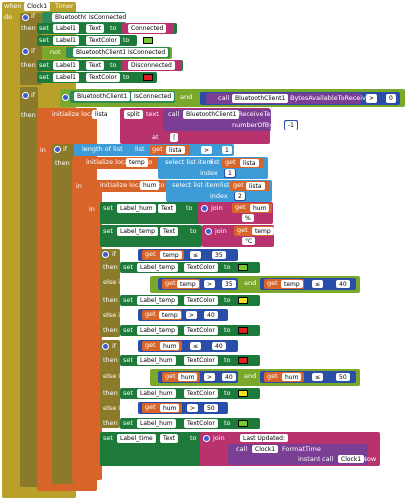  What do you see at coordinates (137, 162) in the screenshot?
I see `local-var-name: temp` at bounding box center [137, 162].